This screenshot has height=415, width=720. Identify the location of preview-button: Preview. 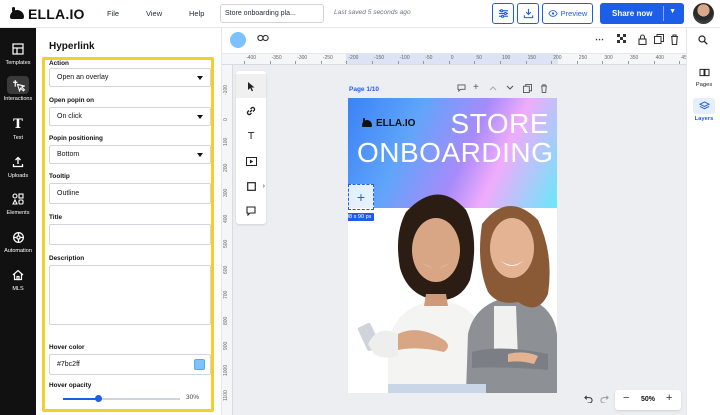
(567, 13).